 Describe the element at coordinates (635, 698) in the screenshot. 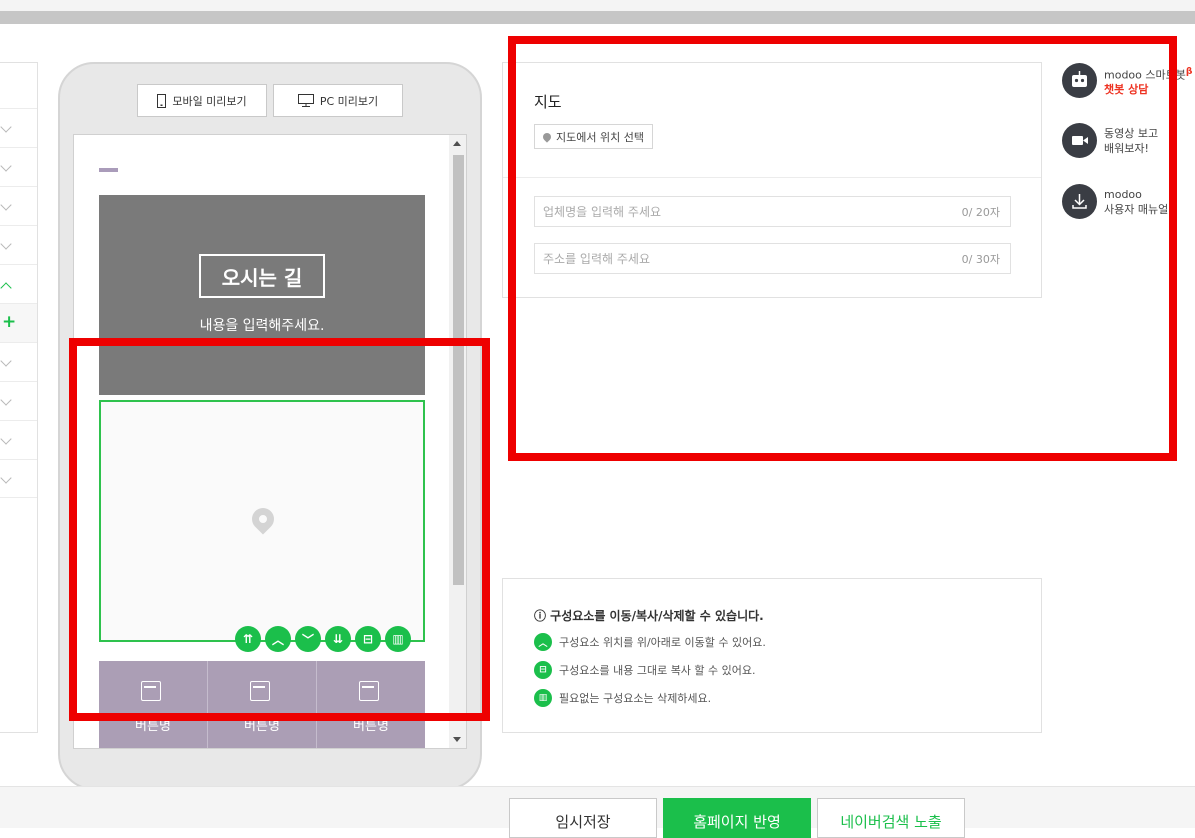

I see `help-delete-text: 필요없는 구성요소는 삭제하세요.` at that location.